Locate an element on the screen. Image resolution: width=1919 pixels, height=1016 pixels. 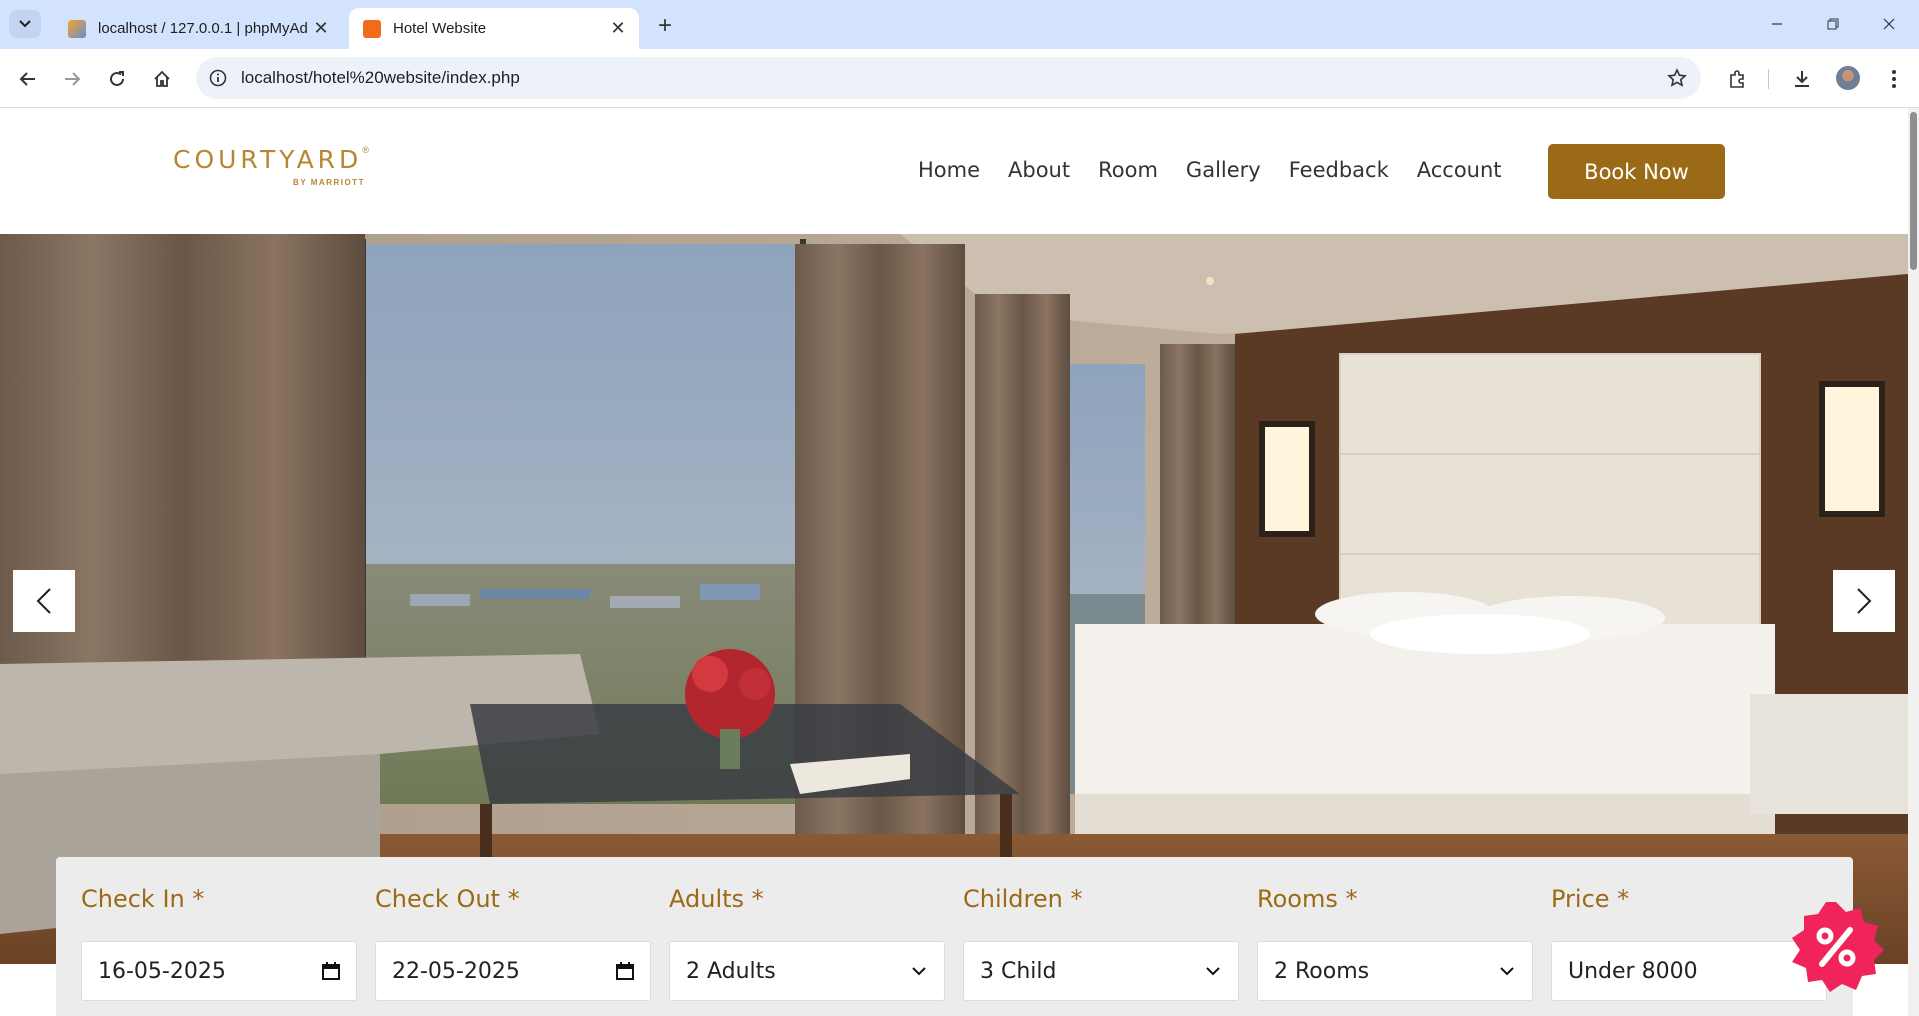
logo-wordmark: COURTYARD is located at coordinates (268, 159).